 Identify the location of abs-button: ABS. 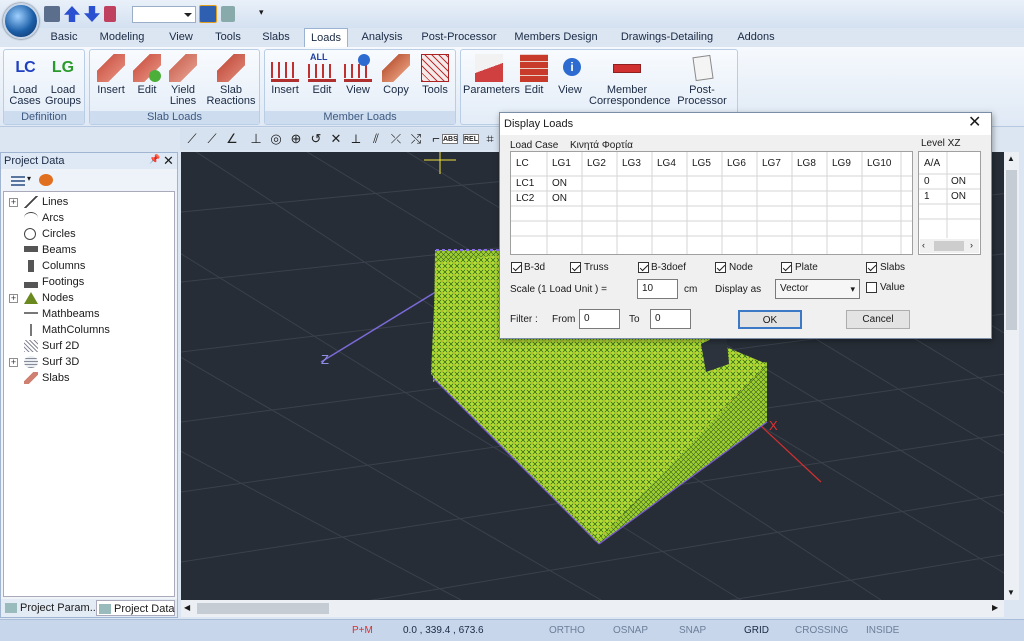
(450, 139).